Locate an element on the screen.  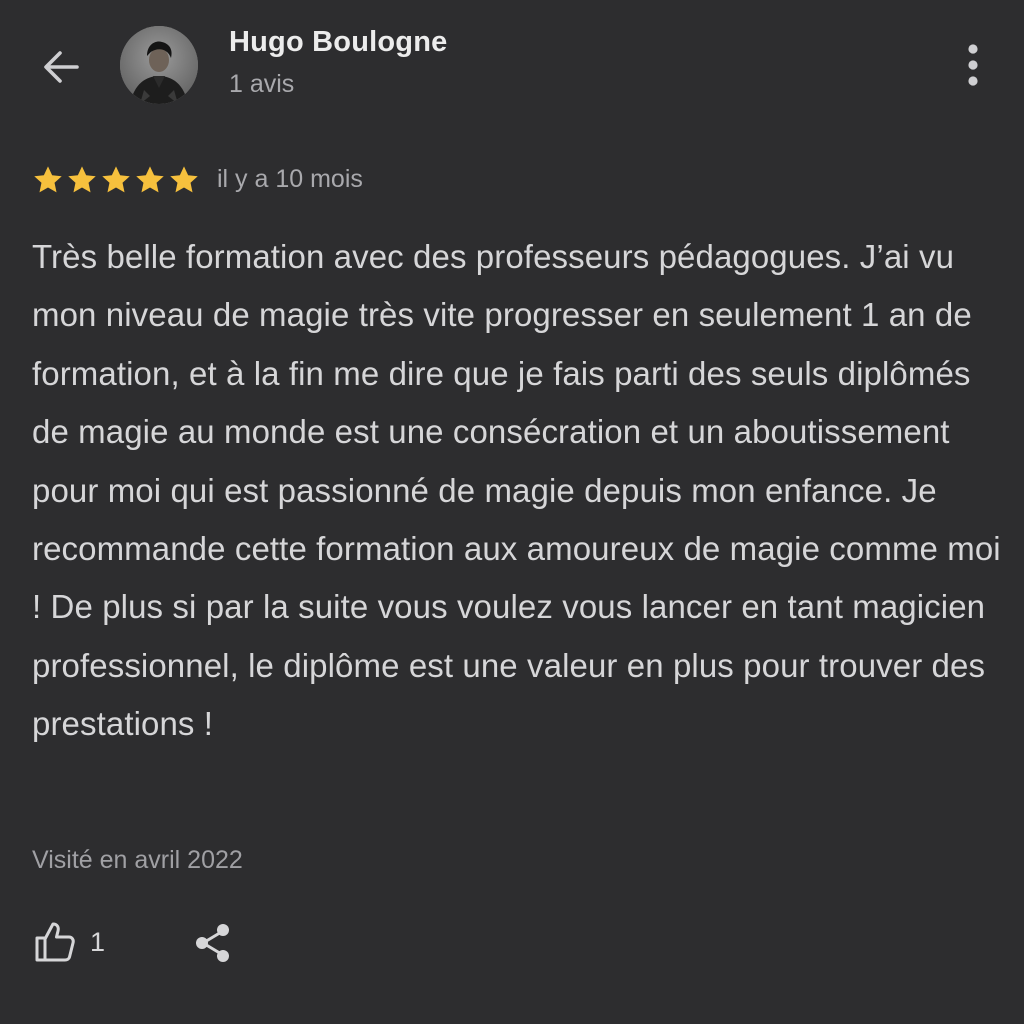
review-time: il y a 10 mois is located at coordinates (290, 179).